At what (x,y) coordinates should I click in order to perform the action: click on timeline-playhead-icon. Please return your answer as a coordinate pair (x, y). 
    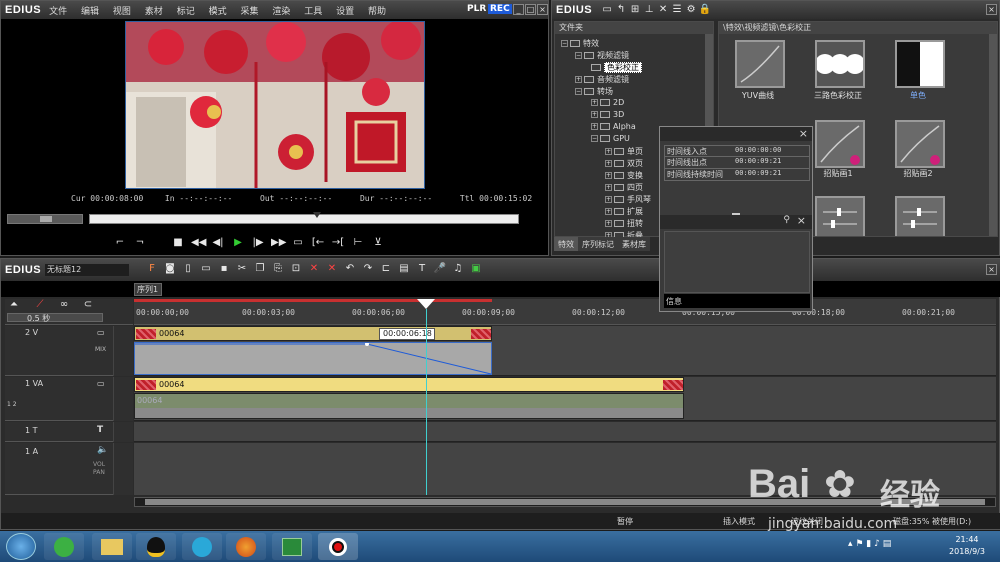
    Looking at the image, I should click on (426, 304).